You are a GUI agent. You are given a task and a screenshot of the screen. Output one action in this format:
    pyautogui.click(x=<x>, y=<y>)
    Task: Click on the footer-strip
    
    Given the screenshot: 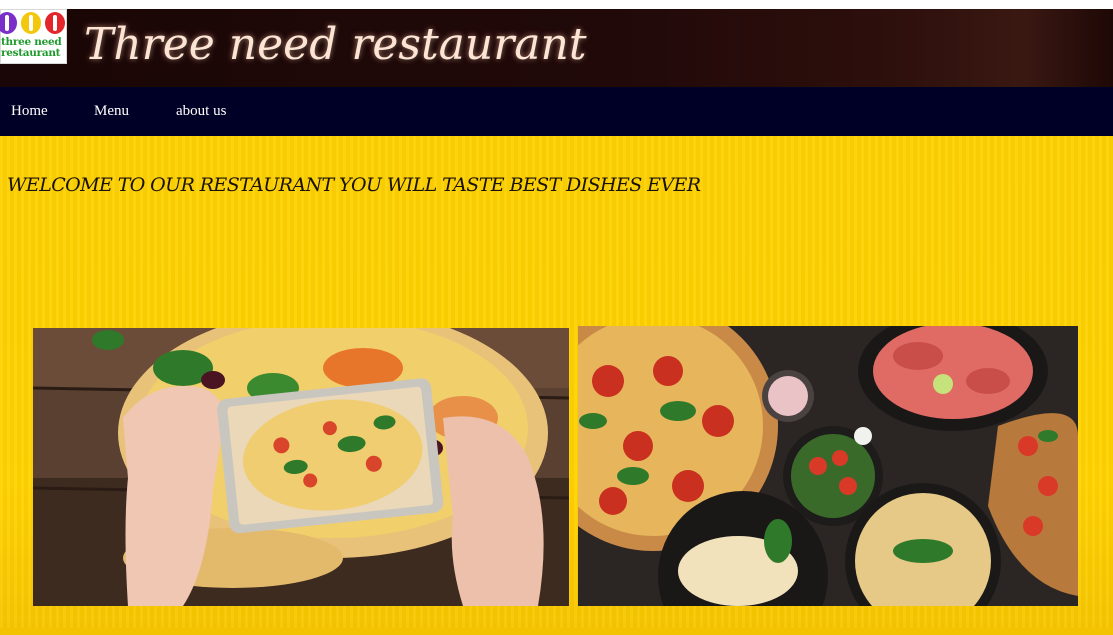 What is the action you would take?
    pyautogui.click(x=556, y=631)
    